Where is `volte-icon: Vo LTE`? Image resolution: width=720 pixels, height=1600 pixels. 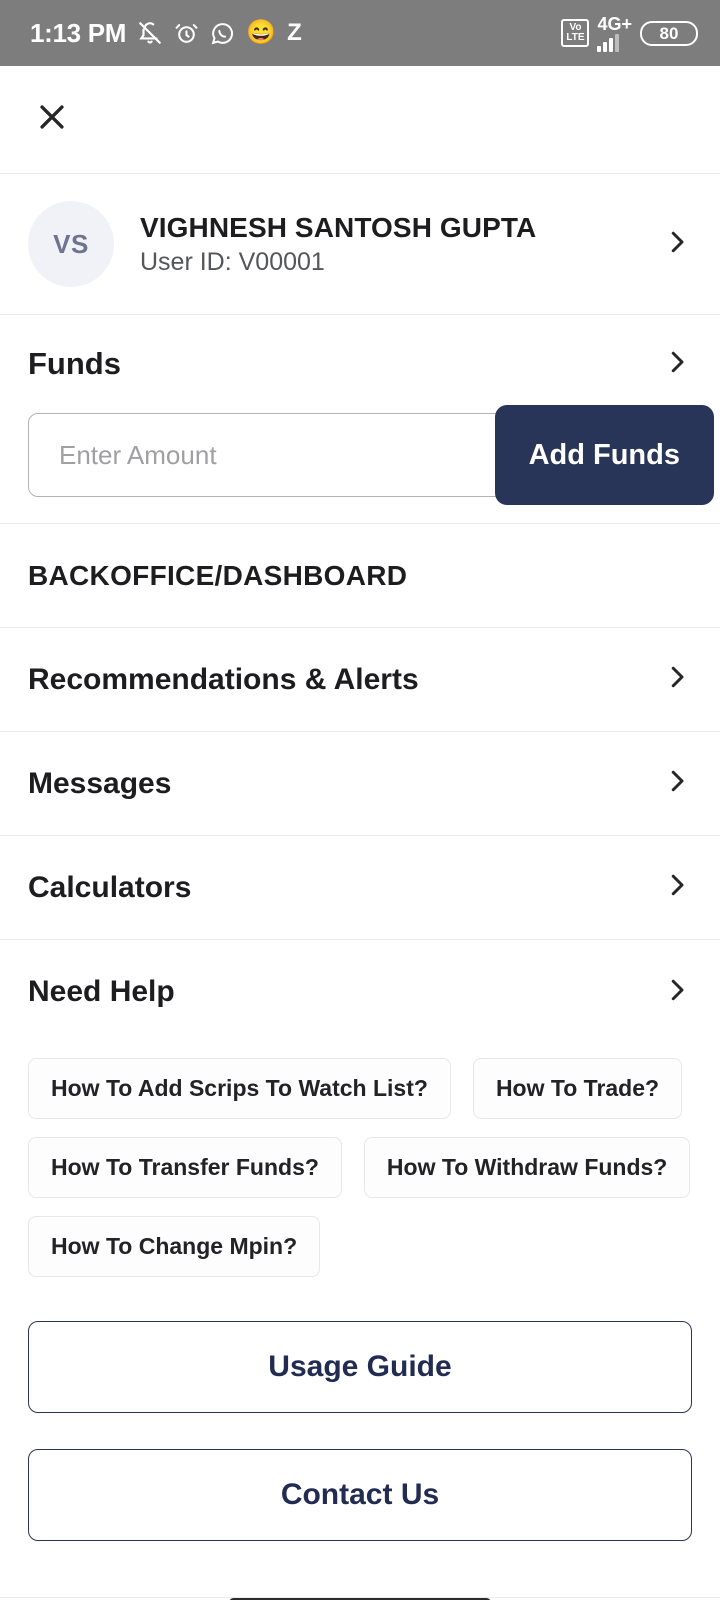 volte-icon: Vo LTE is located at coordinates (575, 33).